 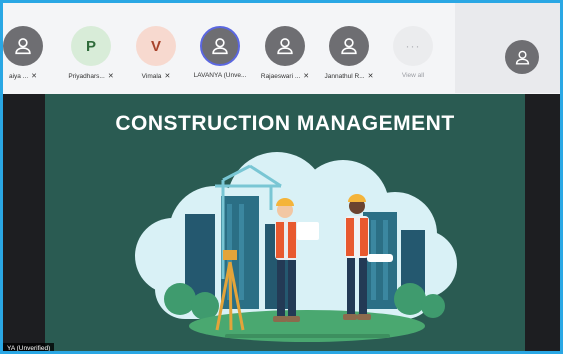 I want to click on participant-name-row: Rajaeswari ... ✕, so click(x=285, y=76).